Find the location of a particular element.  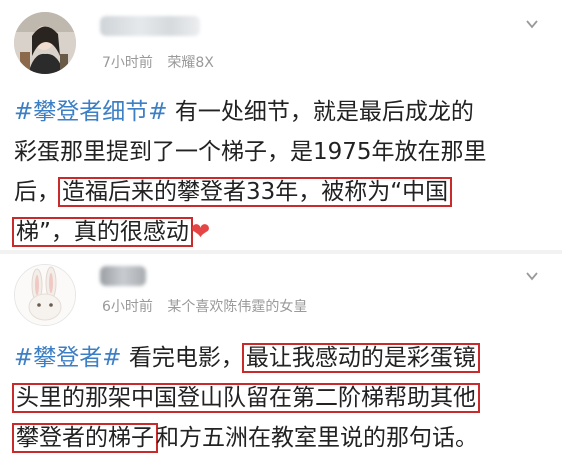

highlighted-text: 造福后来的攀登者33年，被称为“中国 is located at coordinates (255, 192).